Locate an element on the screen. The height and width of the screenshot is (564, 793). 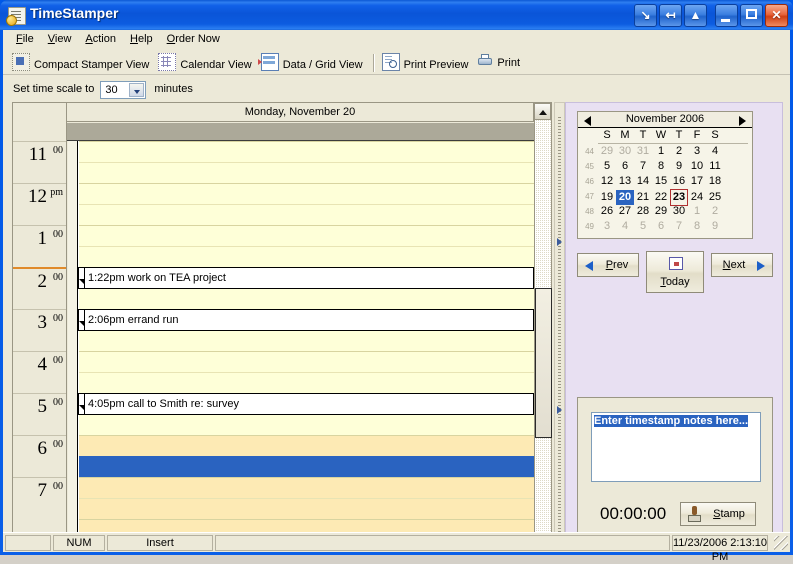
chevron-left-icon is located at coordinates (587, 121).